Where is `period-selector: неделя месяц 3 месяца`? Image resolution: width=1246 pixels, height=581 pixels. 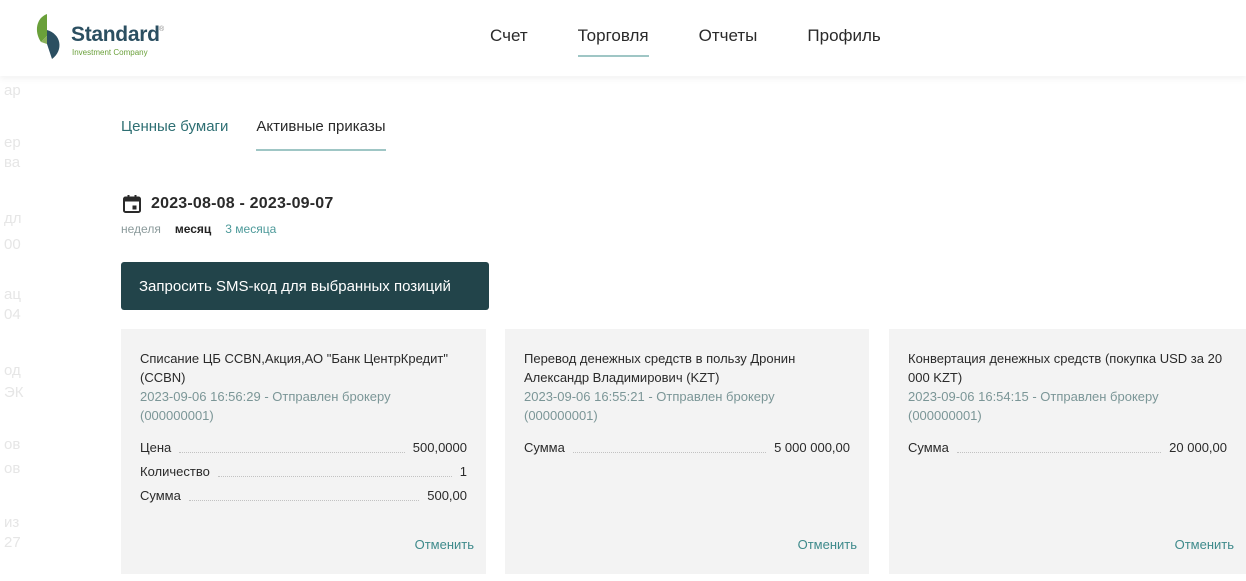
period-selector: неделя месяц 3 месяца is located at coordinates (198, 229).